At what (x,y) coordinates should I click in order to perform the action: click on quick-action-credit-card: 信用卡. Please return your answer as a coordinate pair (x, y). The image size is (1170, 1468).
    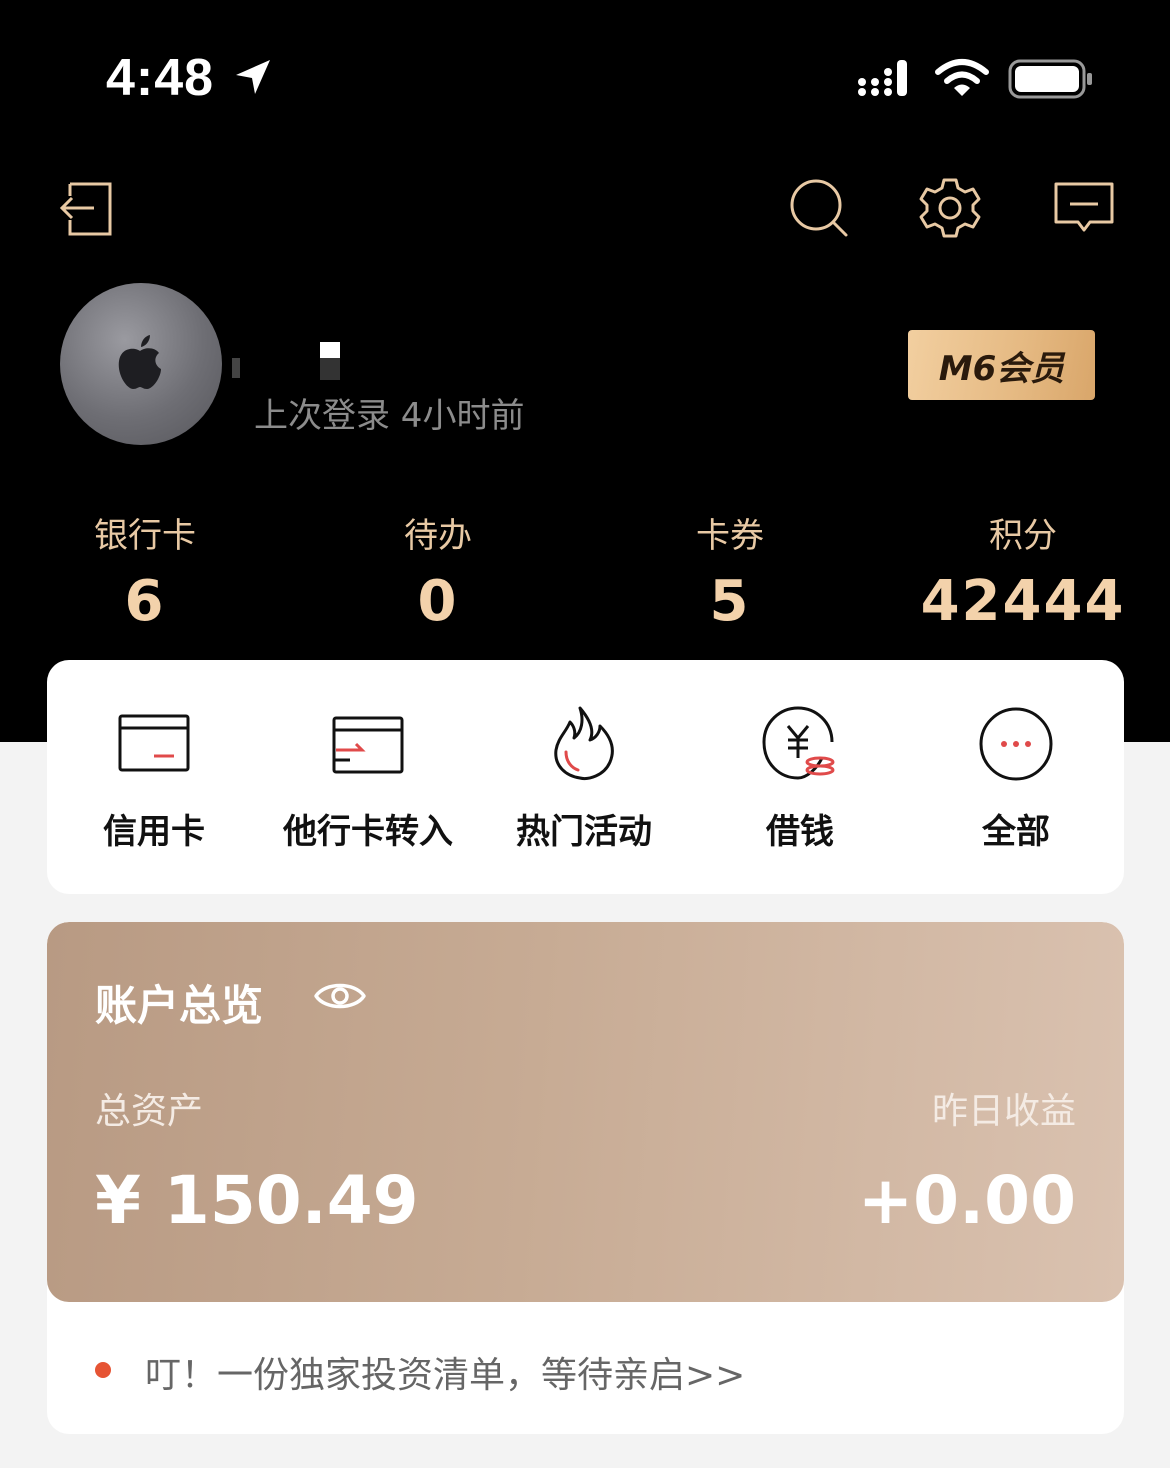
    Looking at the image, I should click on (154, 778).